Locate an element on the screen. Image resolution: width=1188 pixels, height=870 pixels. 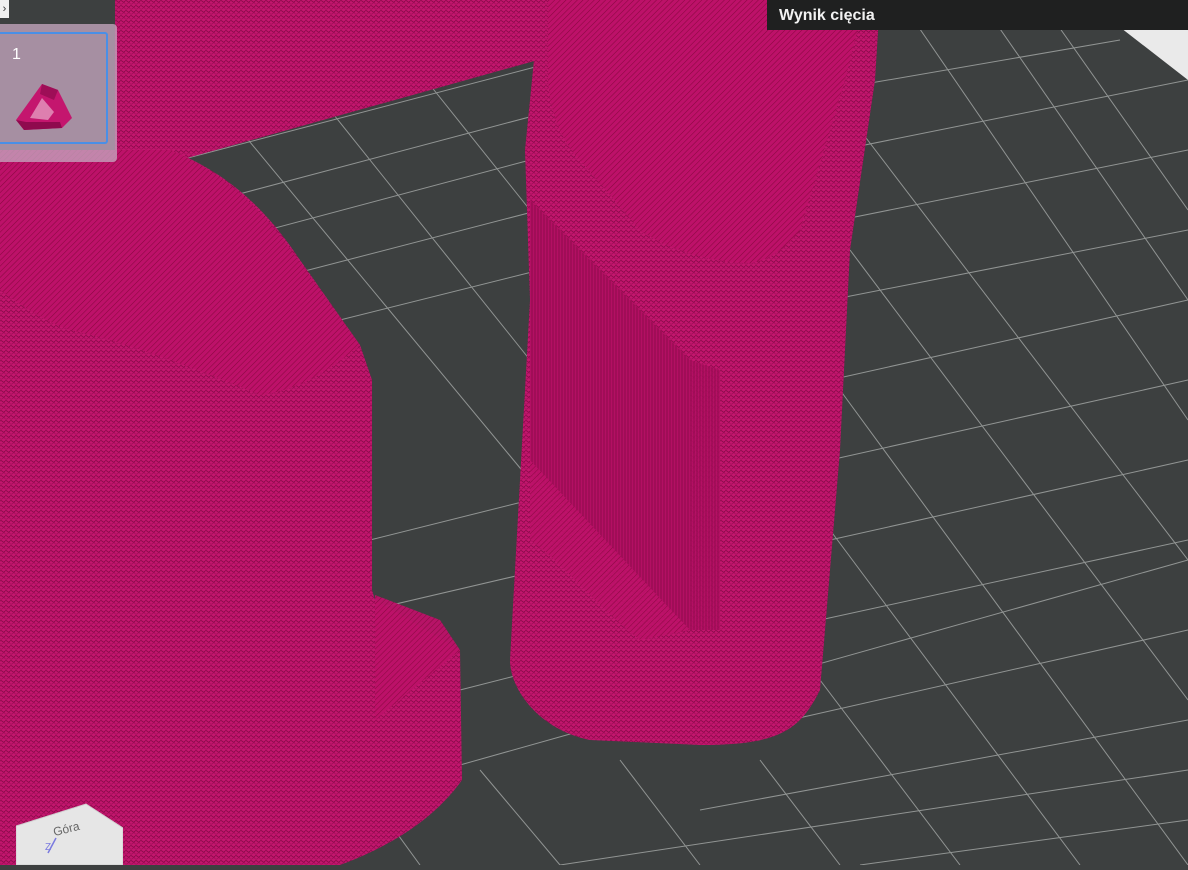
nav-cube-axis-z: Z is located at coordinates (48, 847).